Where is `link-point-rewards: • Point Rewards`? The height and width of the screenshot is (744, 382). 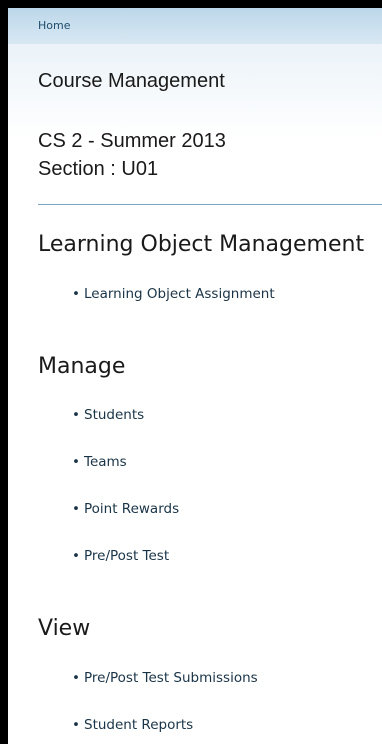 link-point-rewards: • Point Rewards is located at coordinates (125, 509).